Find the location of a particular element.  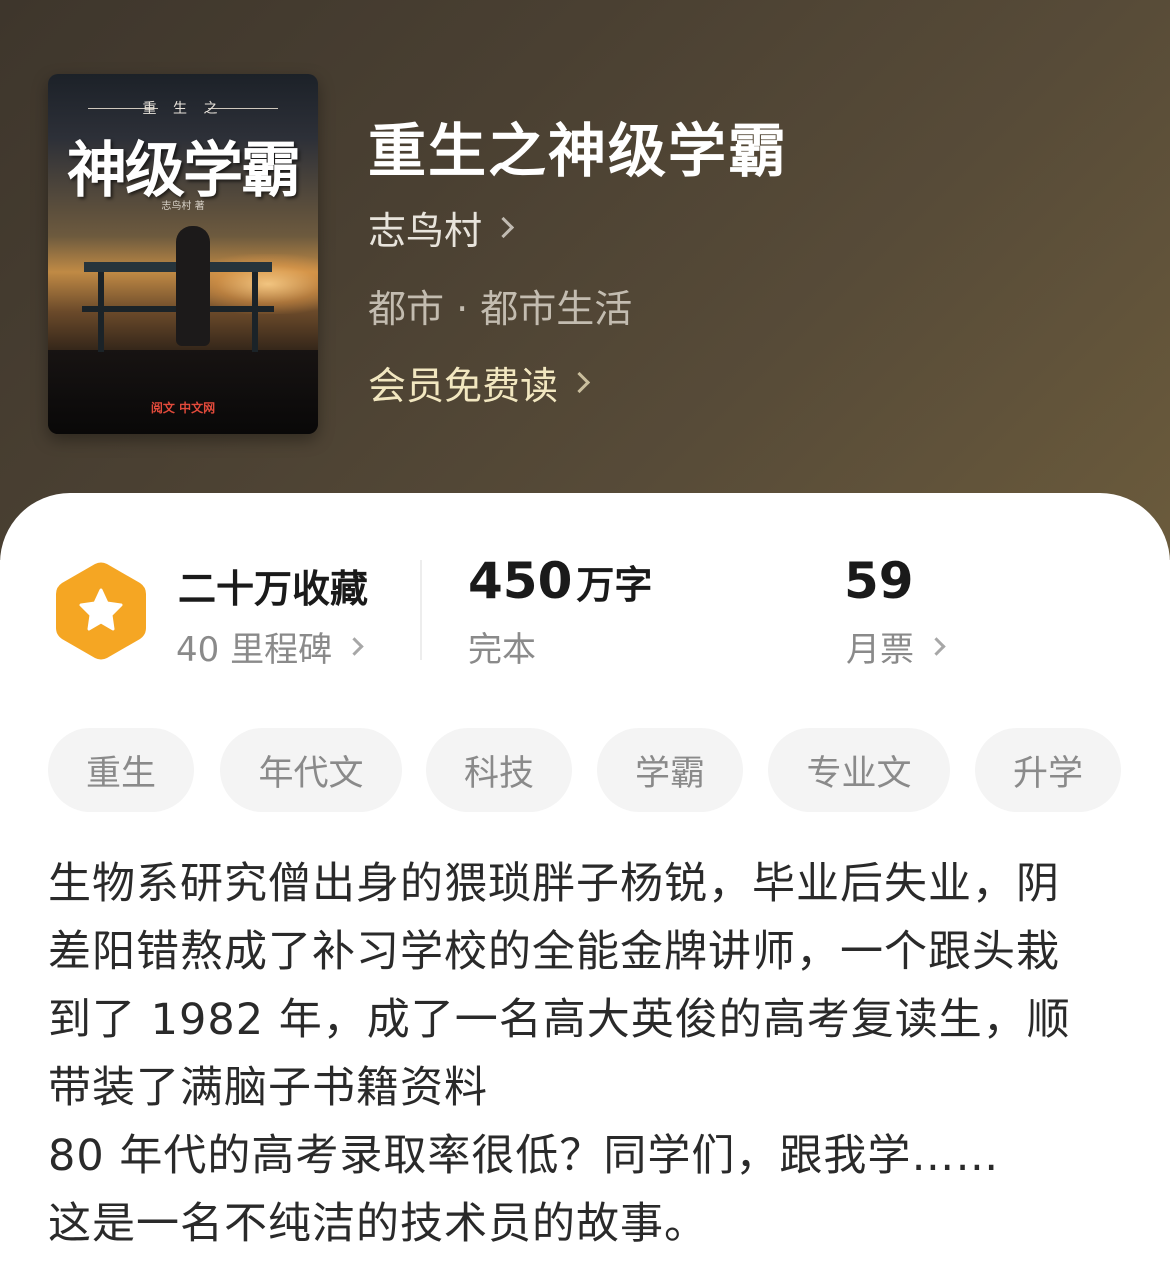

completion-status: 完本 is located at coordinates (502, 650).